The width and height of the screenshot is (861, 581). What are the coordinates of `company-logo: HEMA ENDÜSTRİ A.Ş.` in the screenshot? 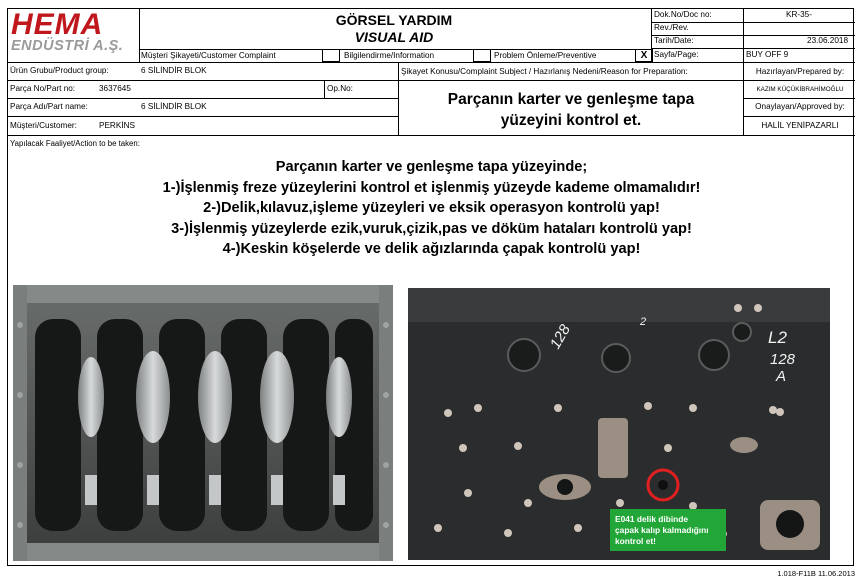 It's located at (75, 31).